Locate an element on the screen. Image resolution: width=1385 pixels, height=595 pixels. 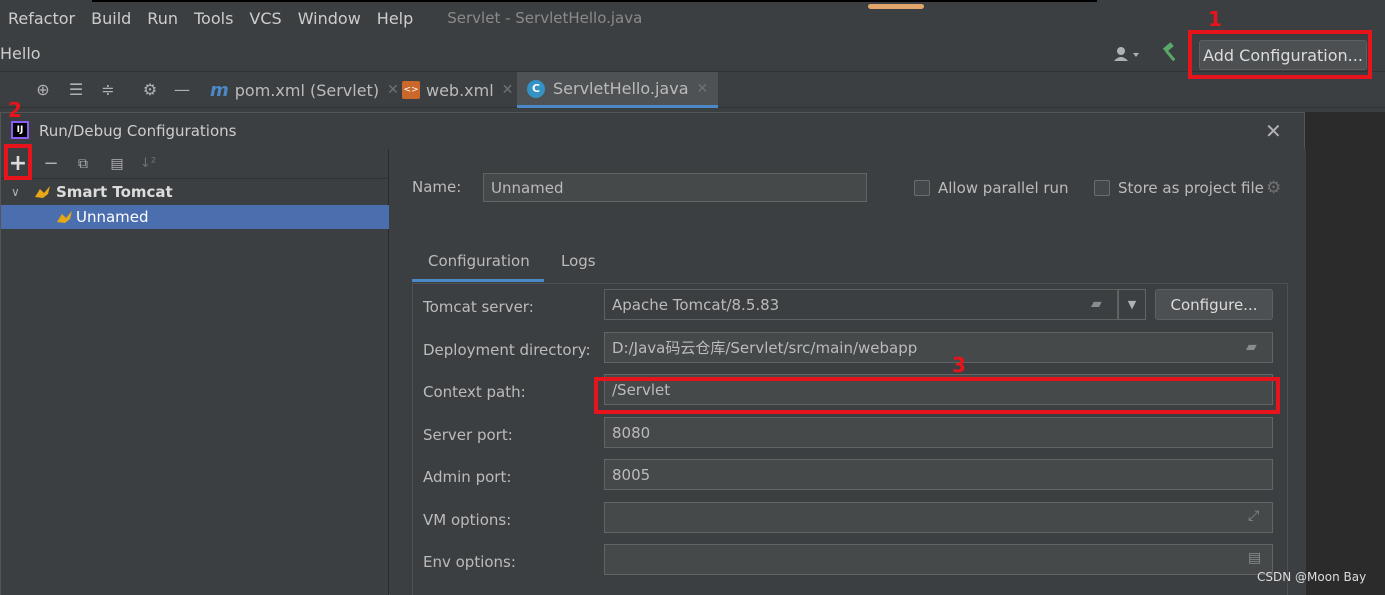
chevron-down-icon: ∨ is located at coordinates (15, 192).